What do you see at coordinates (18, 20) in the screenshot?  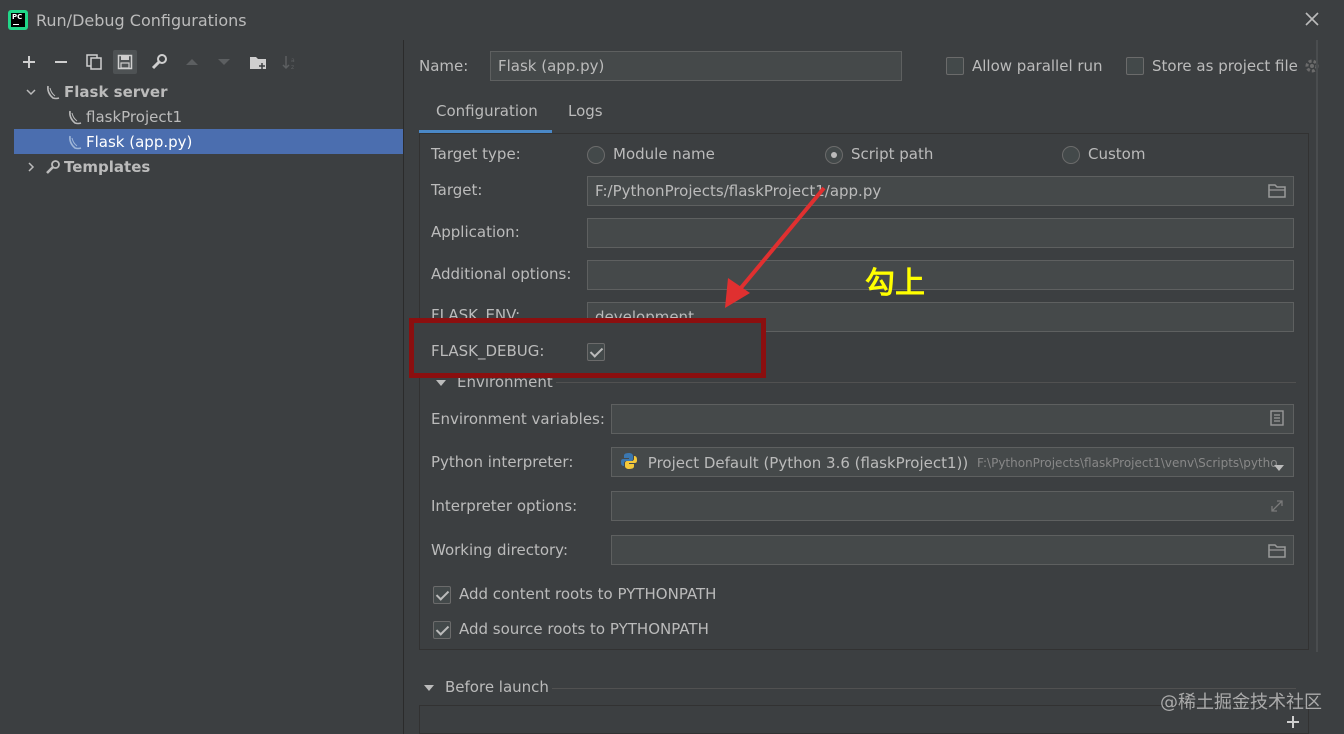 I see `pycharm-logo-icon: PC` at bounding box center [18, 20].